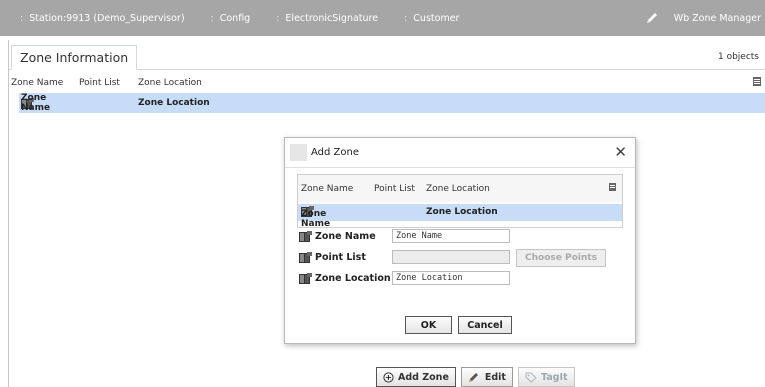 Image resolution: width=765 pixels, height=387 pixels. I want to click on zone-name-input: Zone Name, so click(451, 236).